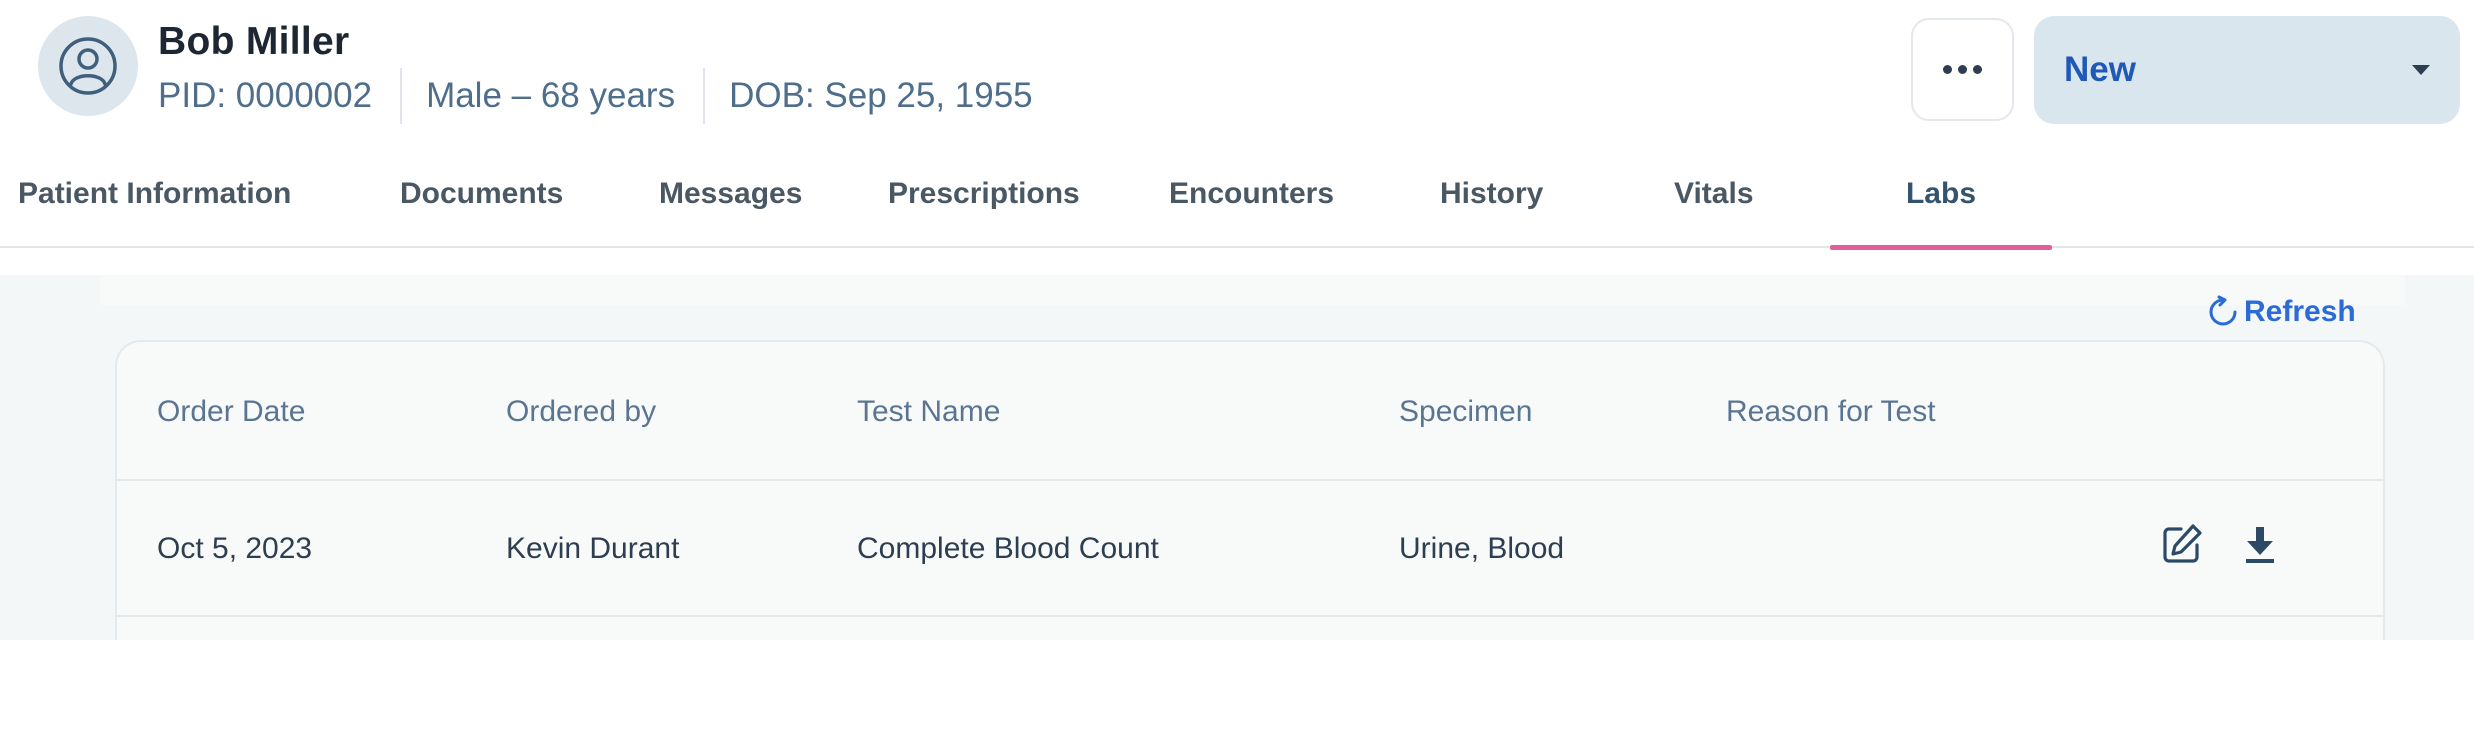  I want to click on tab-patient-information: Patient Information, so click(154, 194).